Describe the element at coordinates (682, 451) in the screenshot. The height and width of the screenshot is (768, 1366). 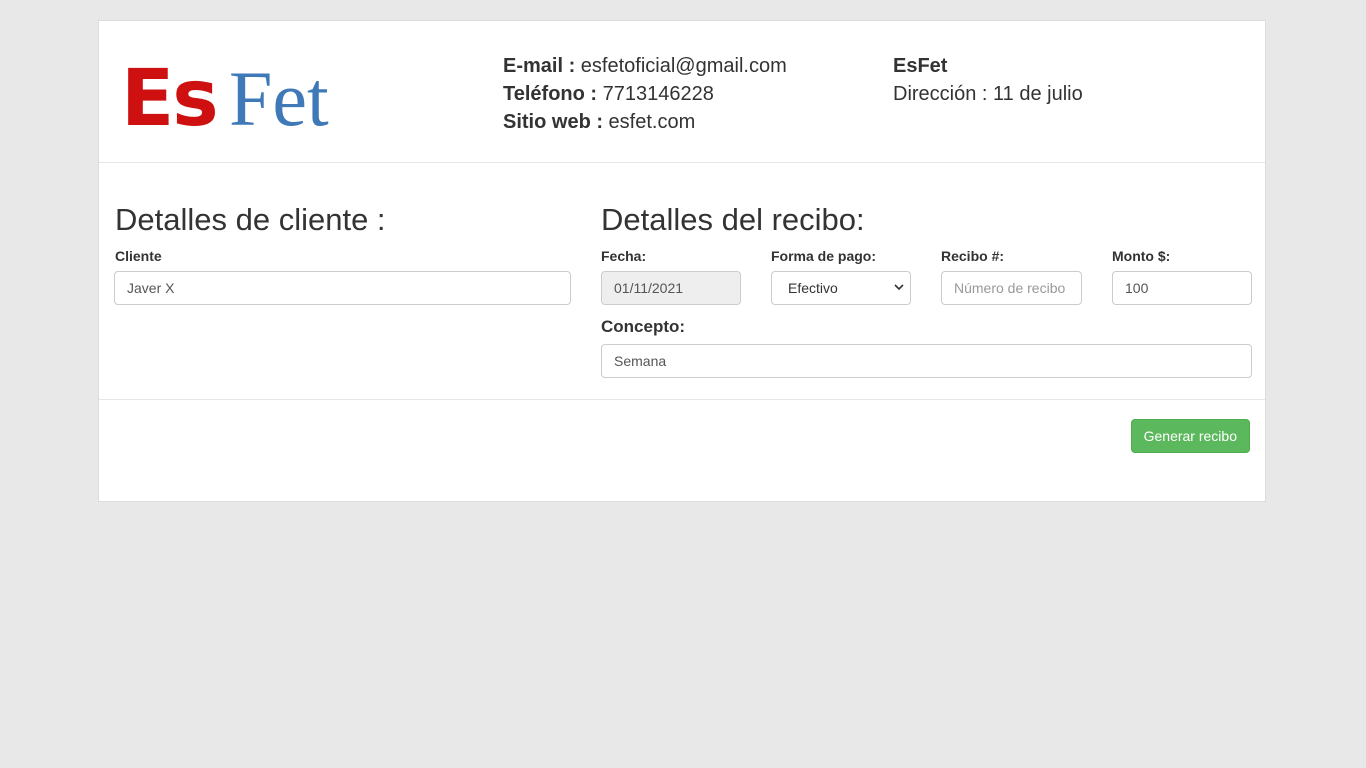
I see `actions-footer: Generar recibo` at that location.